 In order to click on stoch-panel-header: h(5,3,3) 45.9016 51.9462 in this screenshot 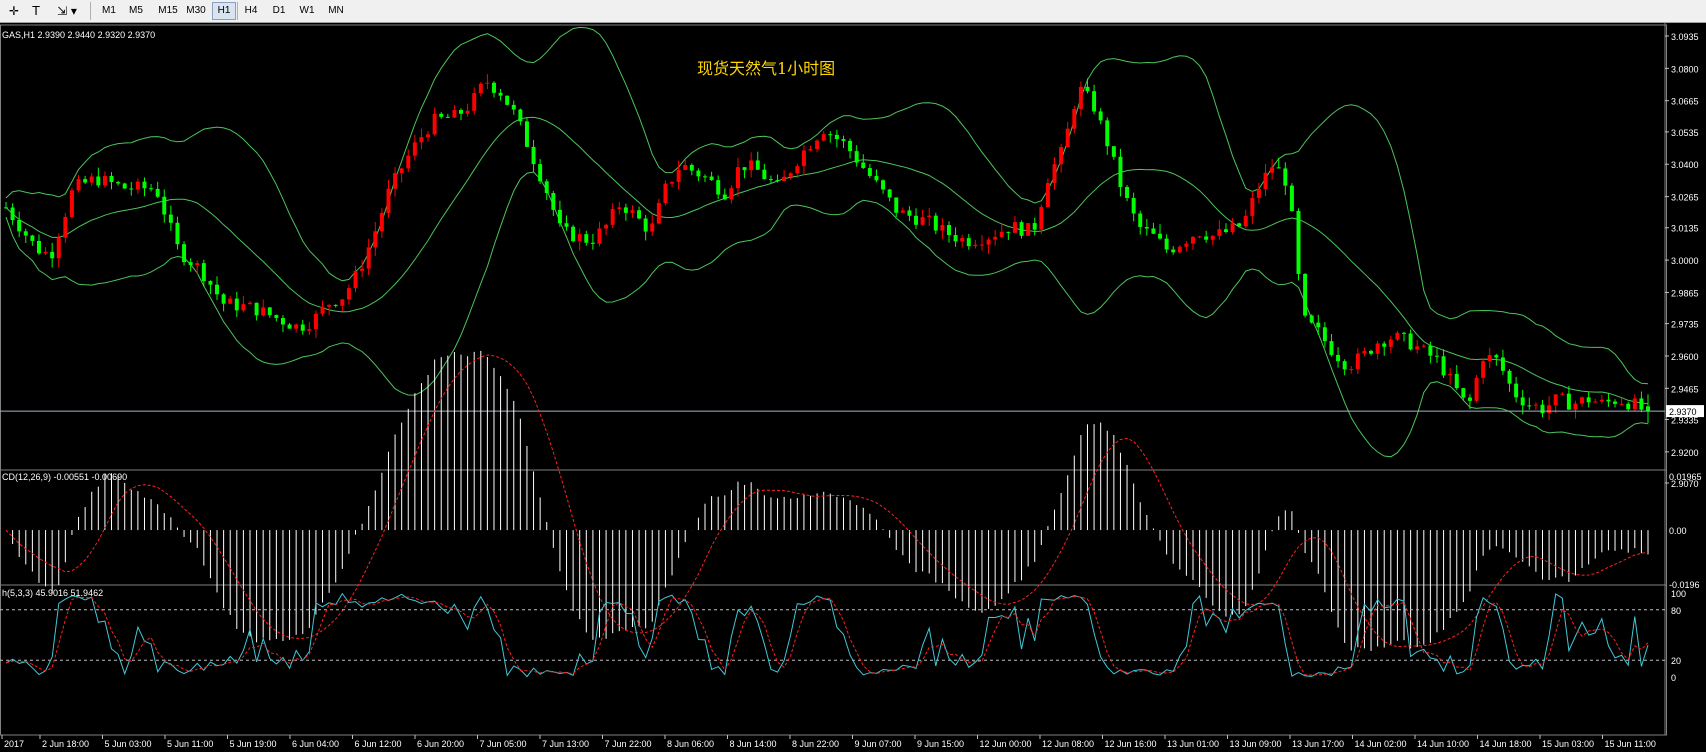, I will do `click(52, 593)`.